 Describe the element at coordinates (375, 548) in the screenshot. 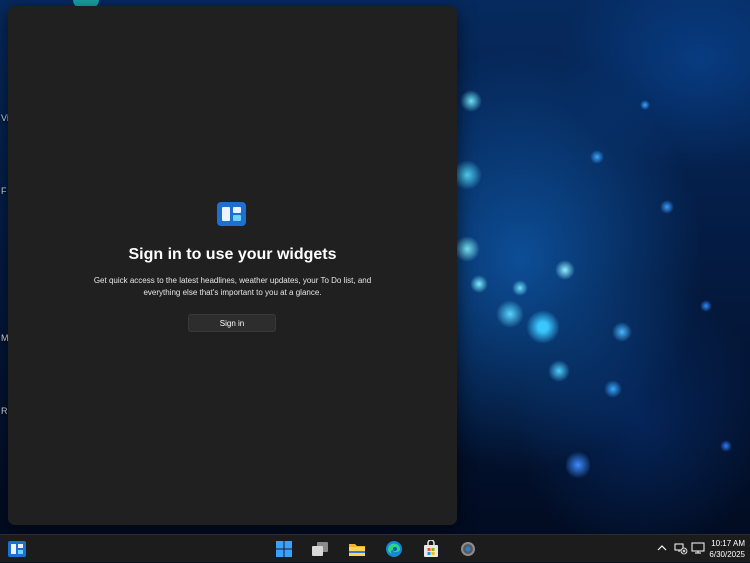

I see `taskbar: 10:17 AM 6/30/2025` at that location.